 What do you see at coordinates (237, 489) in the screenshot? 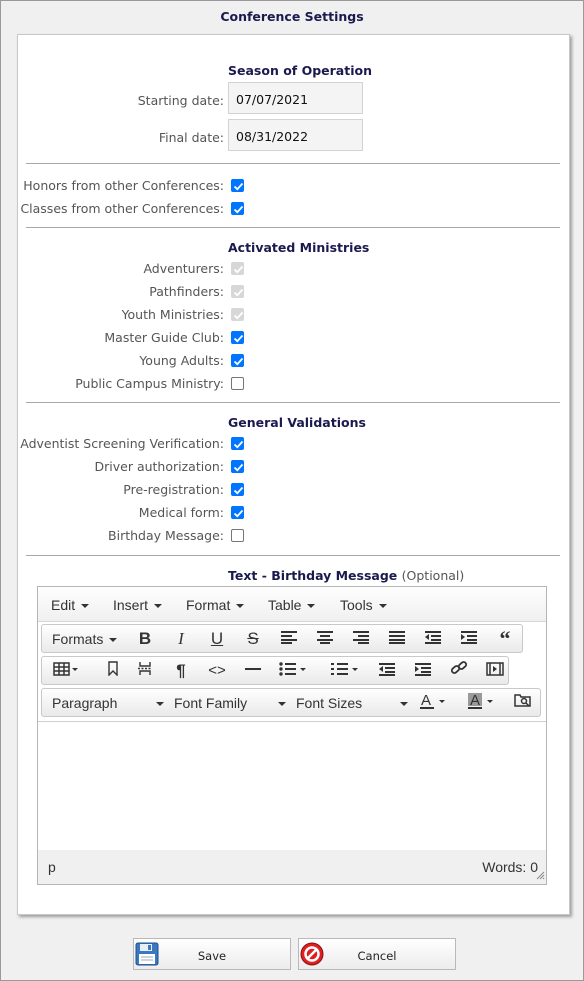
I see `pre-registration-checkbox` at bounding box center [237, 489].